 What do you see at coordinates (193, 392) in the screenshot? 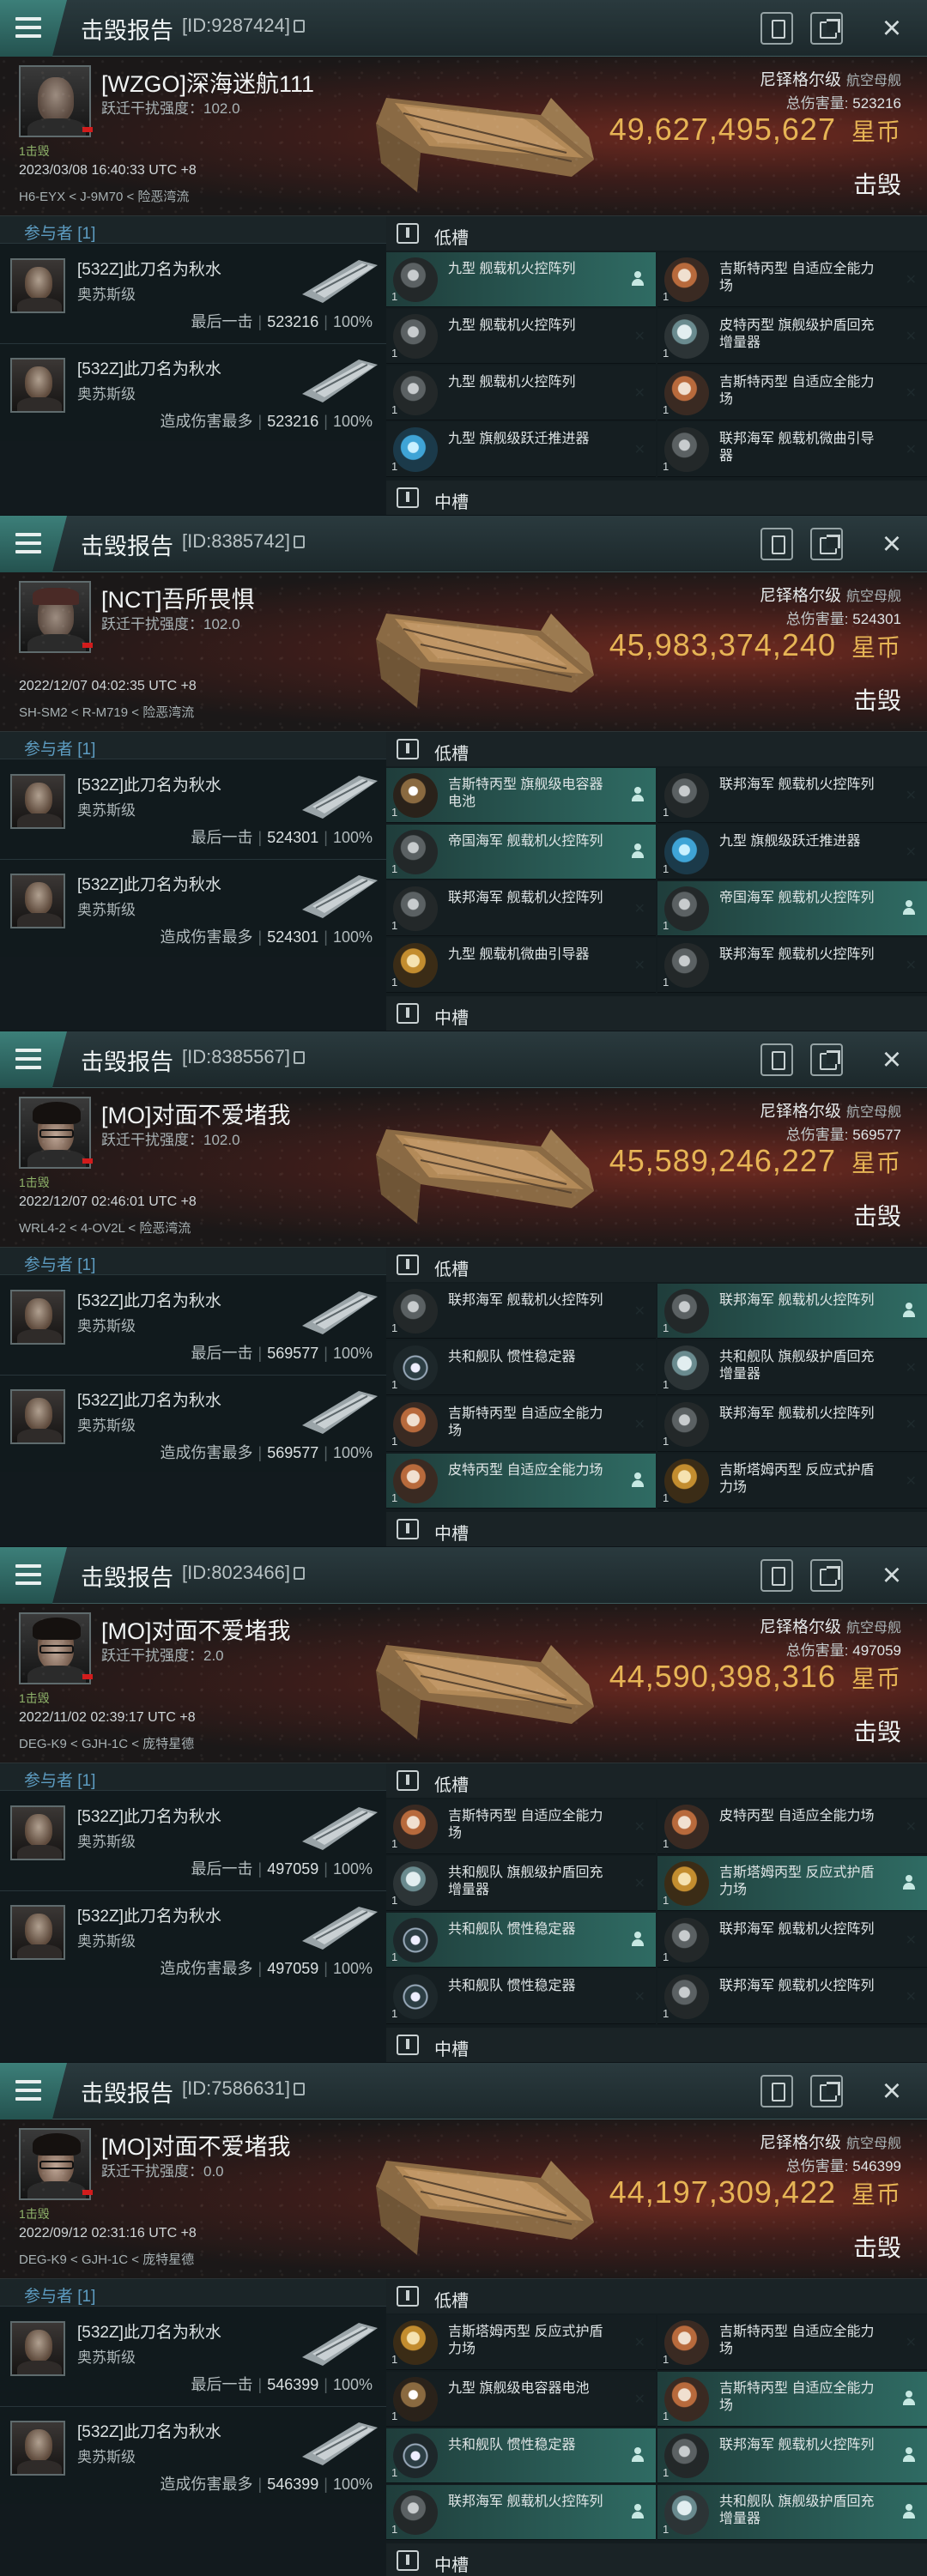
I see `participant-row: [532Z]此刀名为秋水 奥苏斯级 造成伤害最多 | 523216 | 100%` at bounding box center [193, 392].